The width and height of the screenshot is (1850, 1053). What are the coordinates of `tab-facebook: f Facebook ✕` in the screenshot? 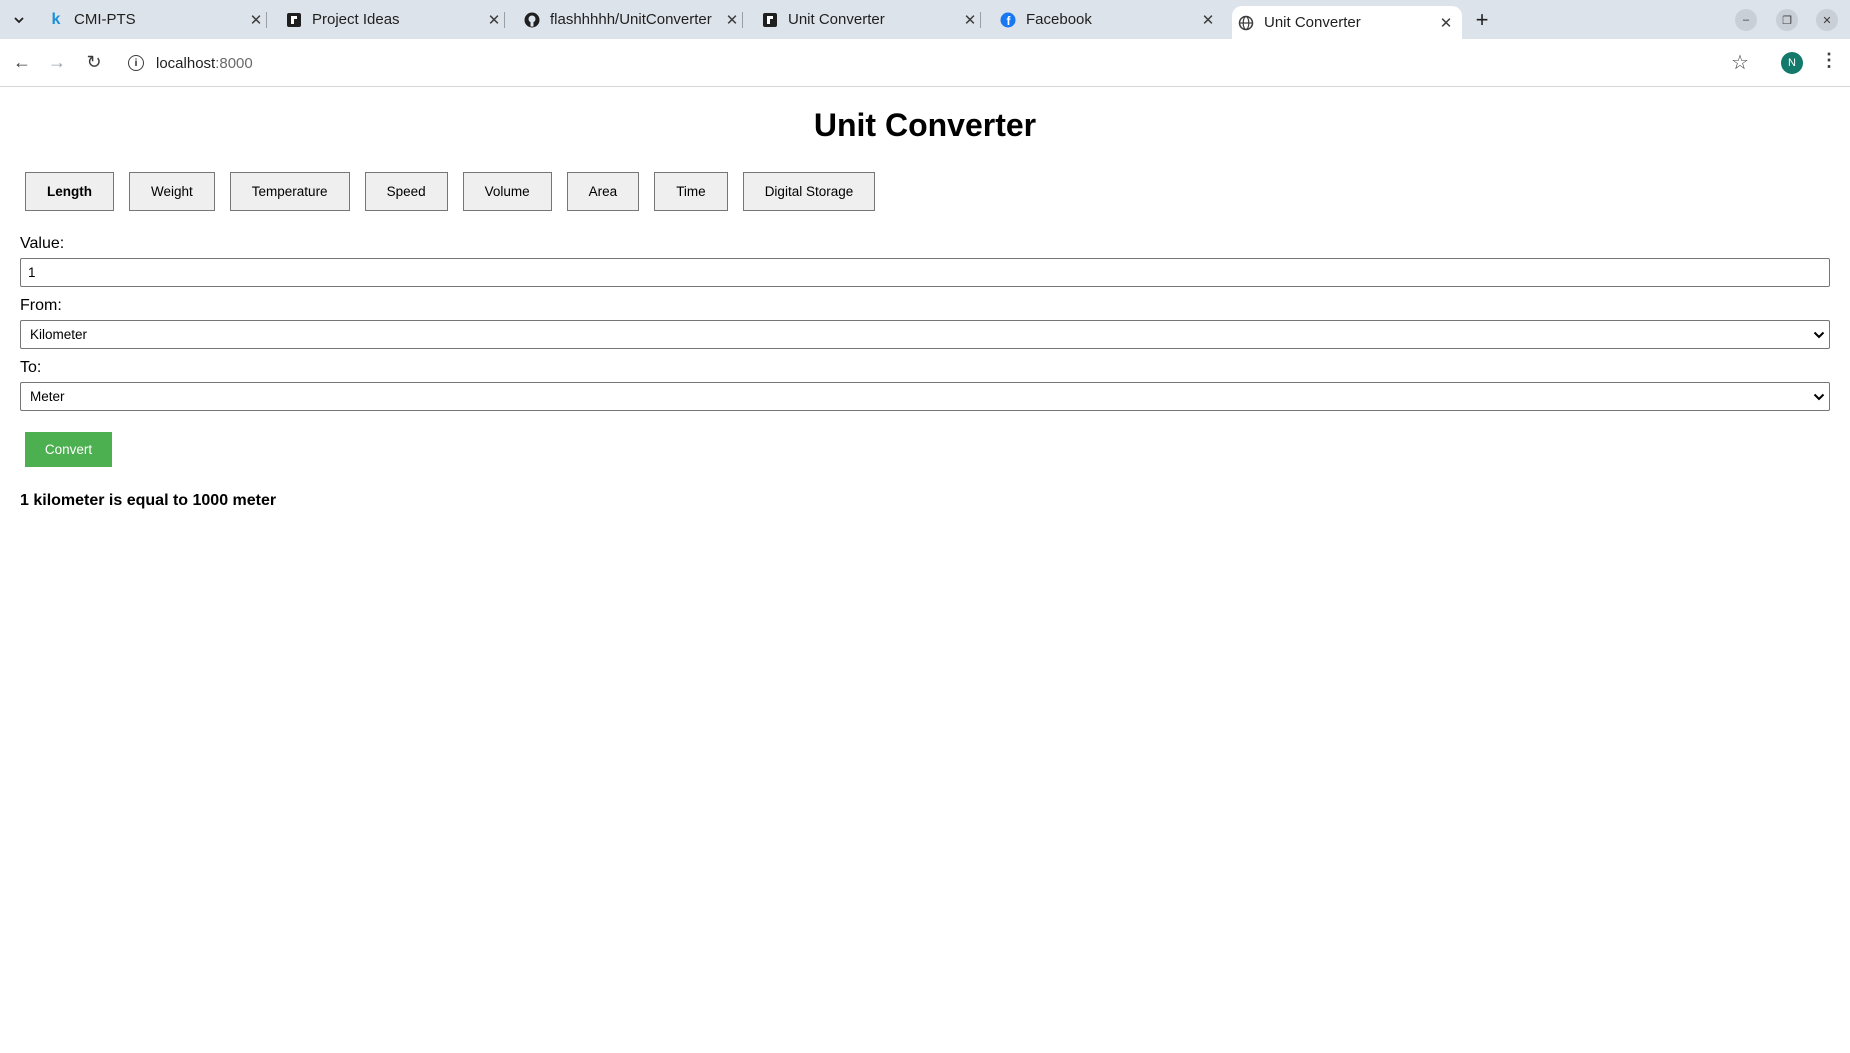 It's located at (1109, 19).